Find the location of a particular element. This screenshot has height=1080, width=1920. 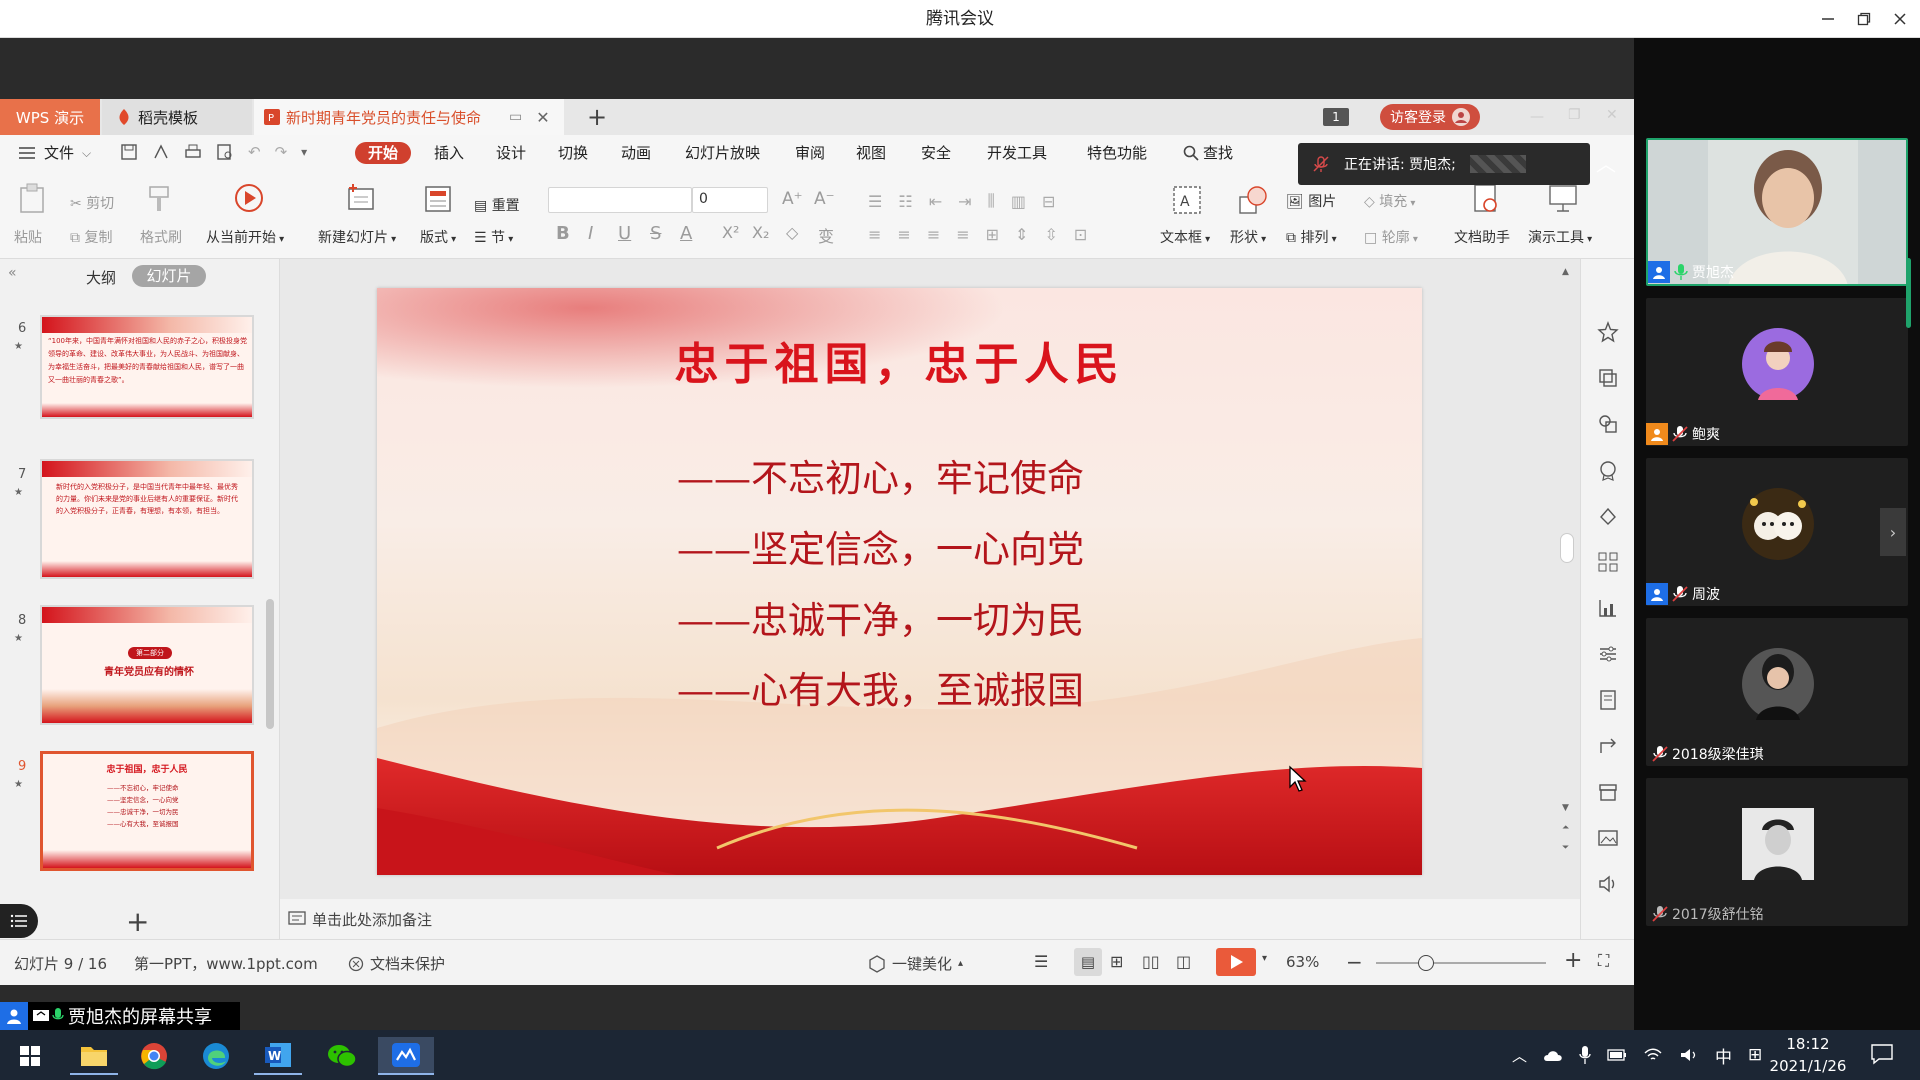

notes-toggle-icon: ☰ is located at coordinates (1041, 961).